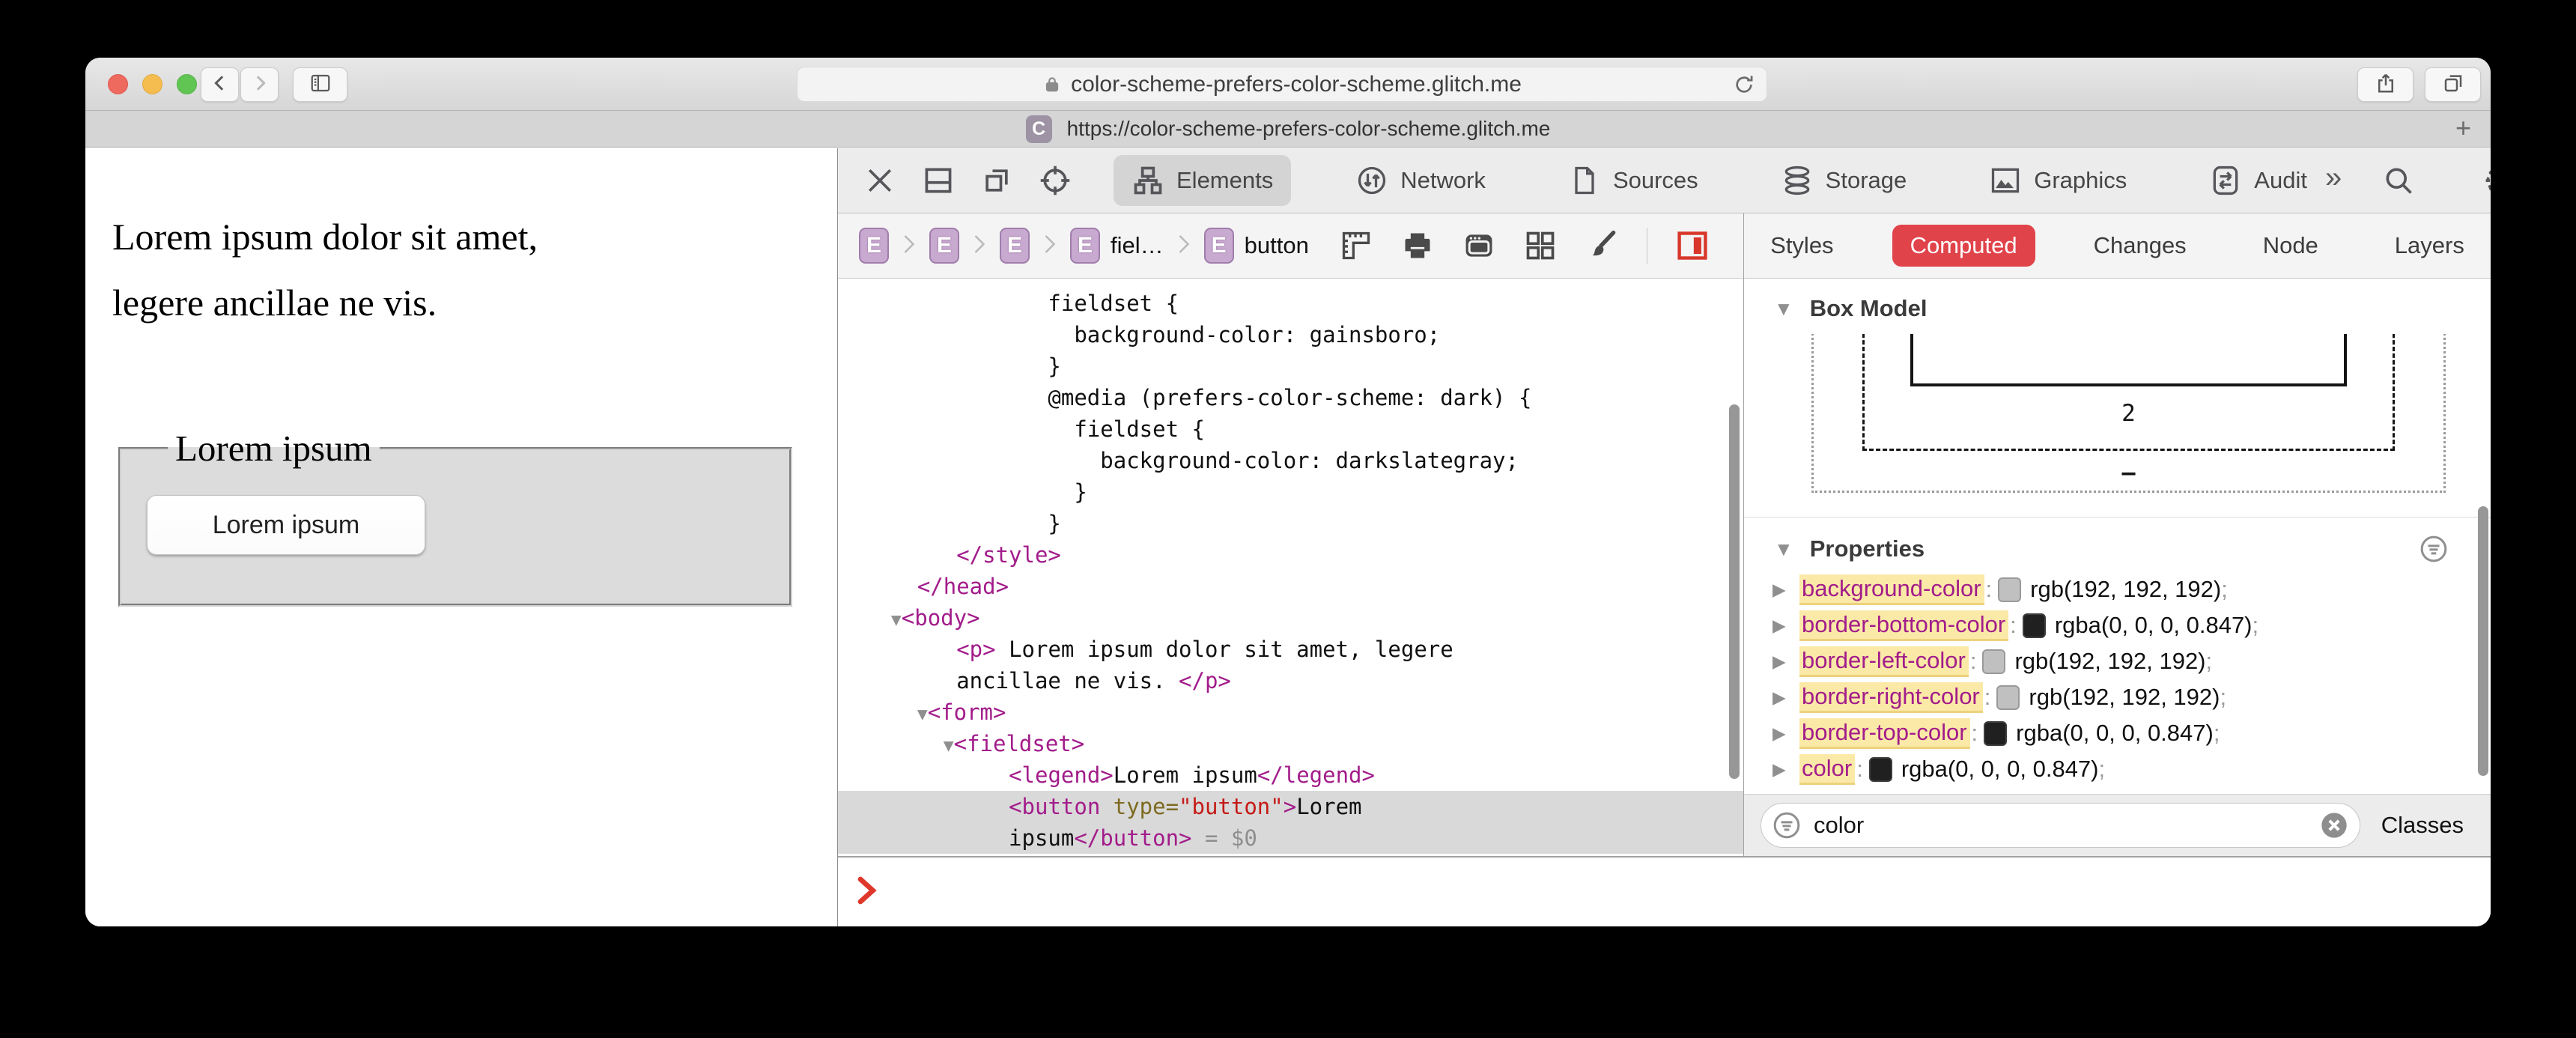 The image size is (2576, 1038). Describe the element at coordinates (320, 84) in the screenshot. I see `sidebar-toggle-button` at that location.